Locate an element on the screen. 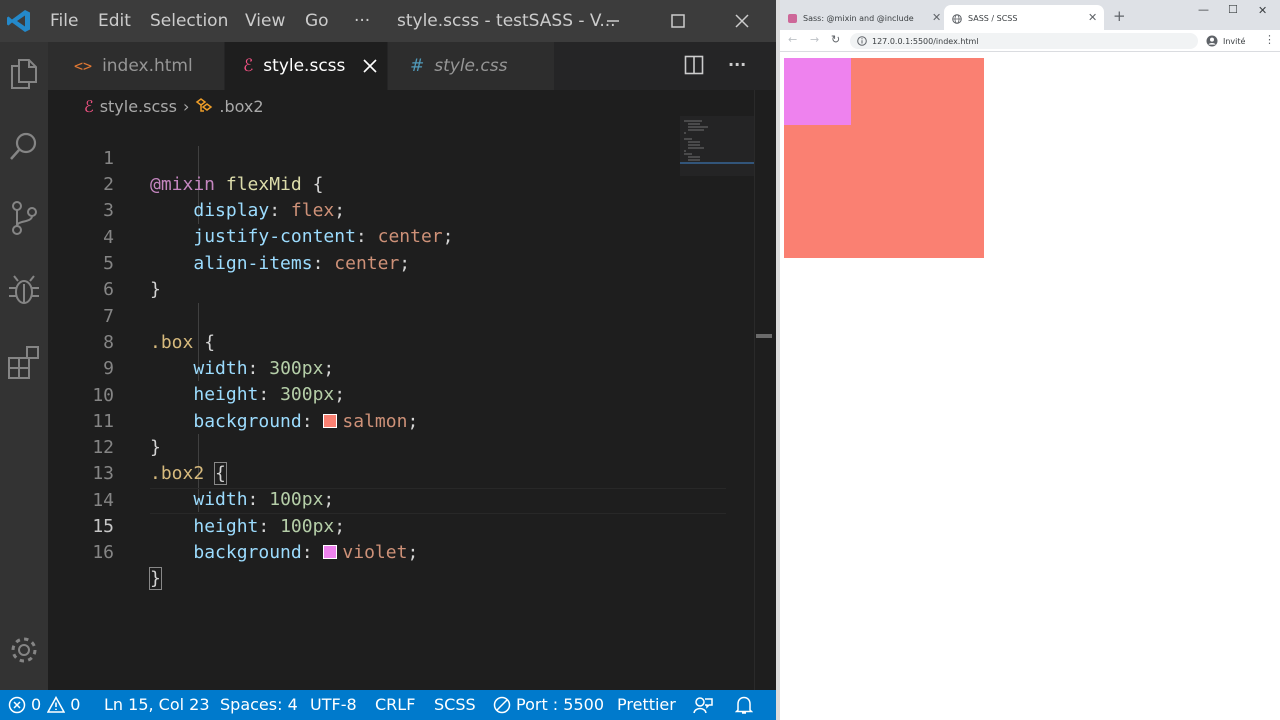  browser-minimize-icon: — is located at coordinates (1203, 9).